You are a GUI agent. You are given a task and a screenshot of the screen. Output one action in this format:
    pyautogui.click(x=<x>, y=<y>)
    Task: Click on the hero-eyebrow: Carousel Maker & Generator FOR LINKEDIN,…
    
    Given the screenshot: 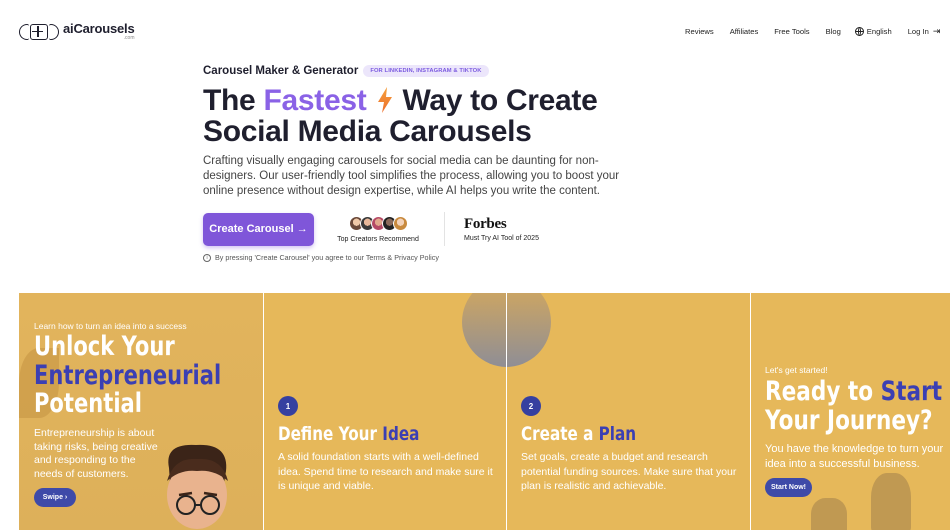 What is the action you would take?
    pyautogui.click(x=433, y=71)
    